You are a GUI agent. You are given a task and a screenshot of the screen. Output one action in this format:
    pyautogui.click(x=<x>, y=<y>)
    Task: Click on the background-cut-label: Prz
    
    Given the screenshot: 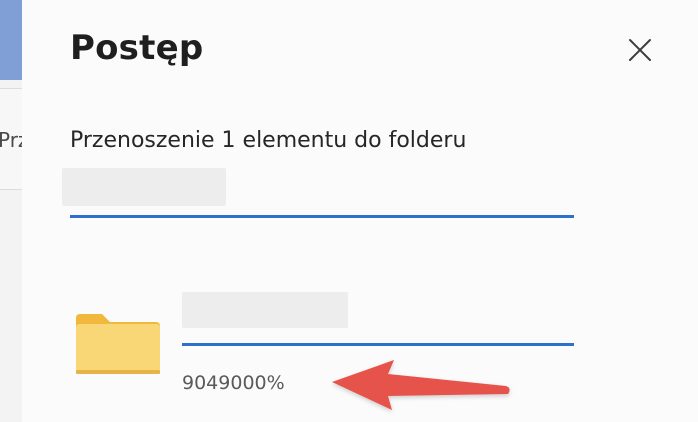 What is the action you would take?
    pyautogui.click(x=11, y=140)
    